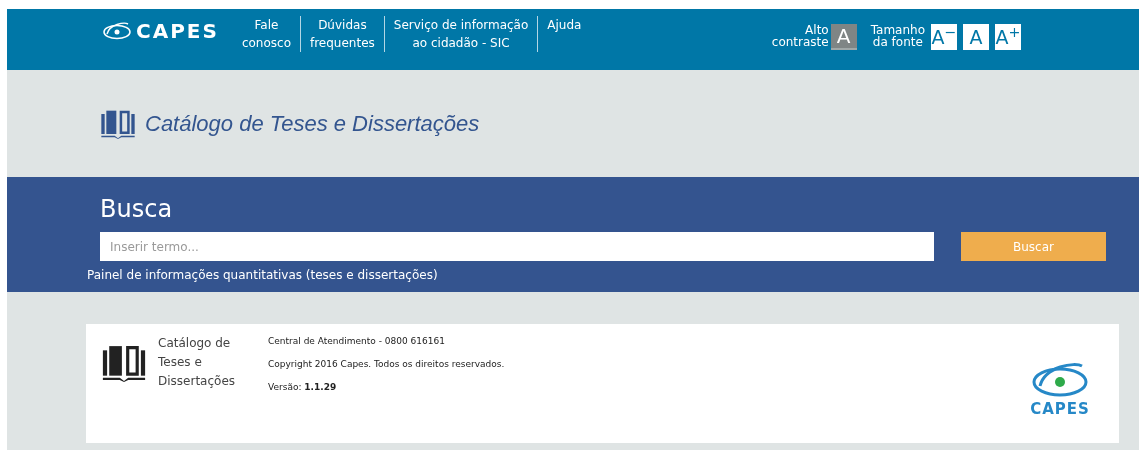 This screenshot has height=450, width=1139. Describe the element at coordinates (357, 341) in the screenshot. I see `footer-info-text: Central de Atendimento - 0800 616161` at that location.